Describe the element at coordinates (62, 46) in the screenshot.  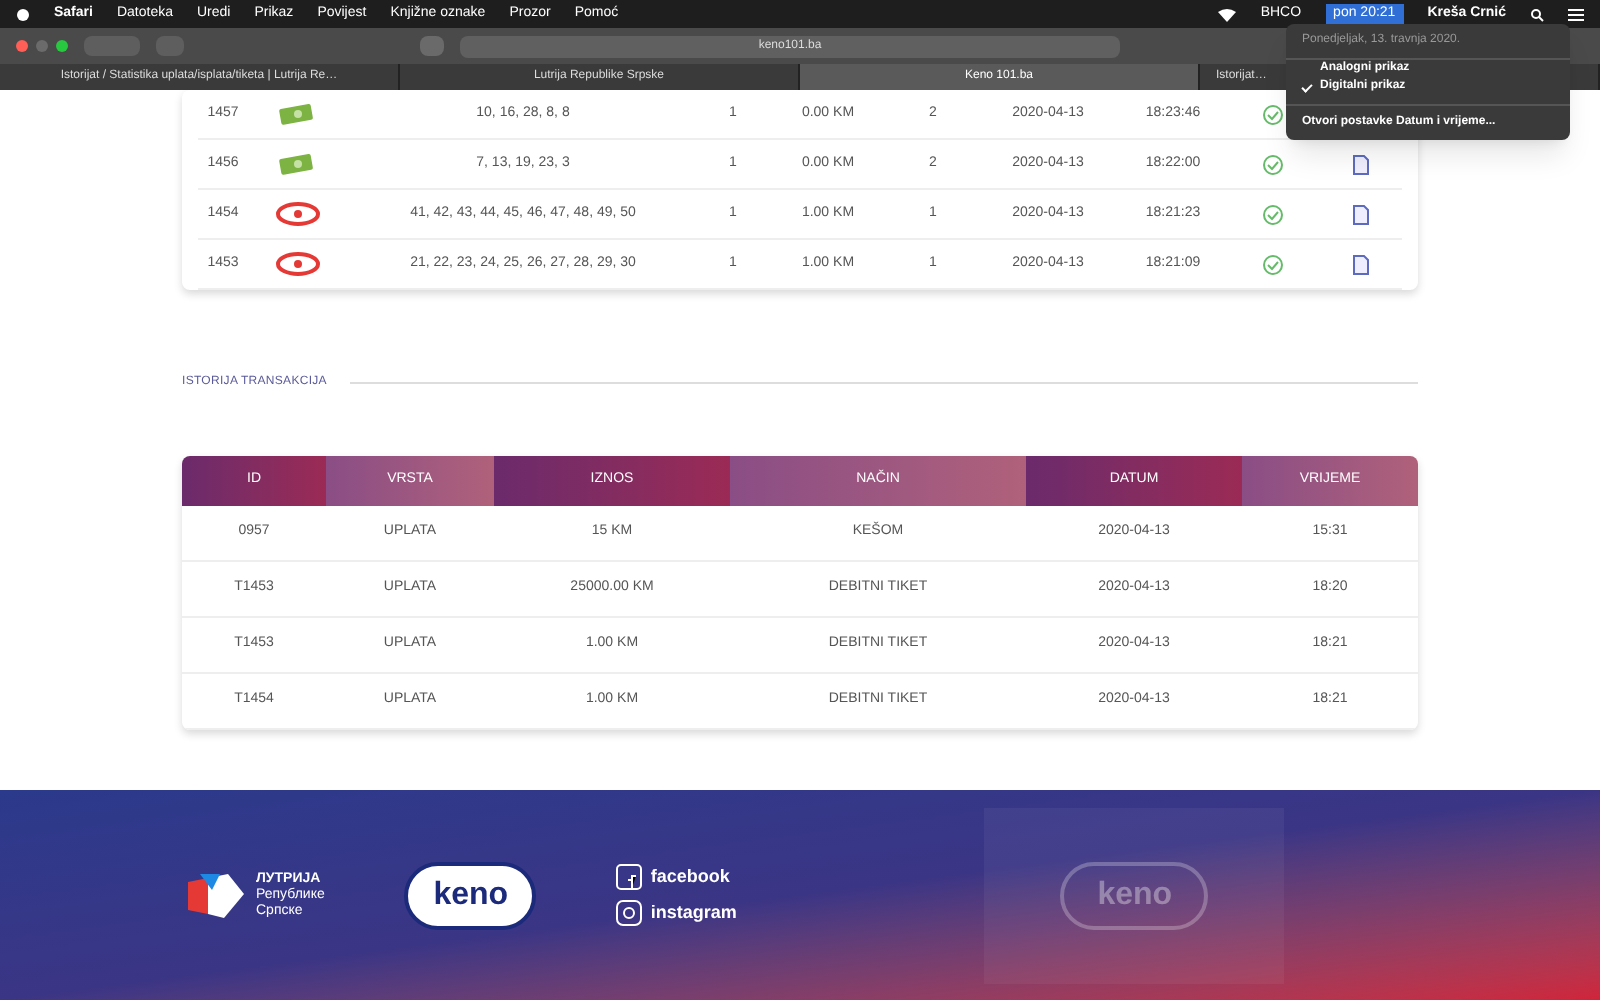
I see `maximize-button` at that location.